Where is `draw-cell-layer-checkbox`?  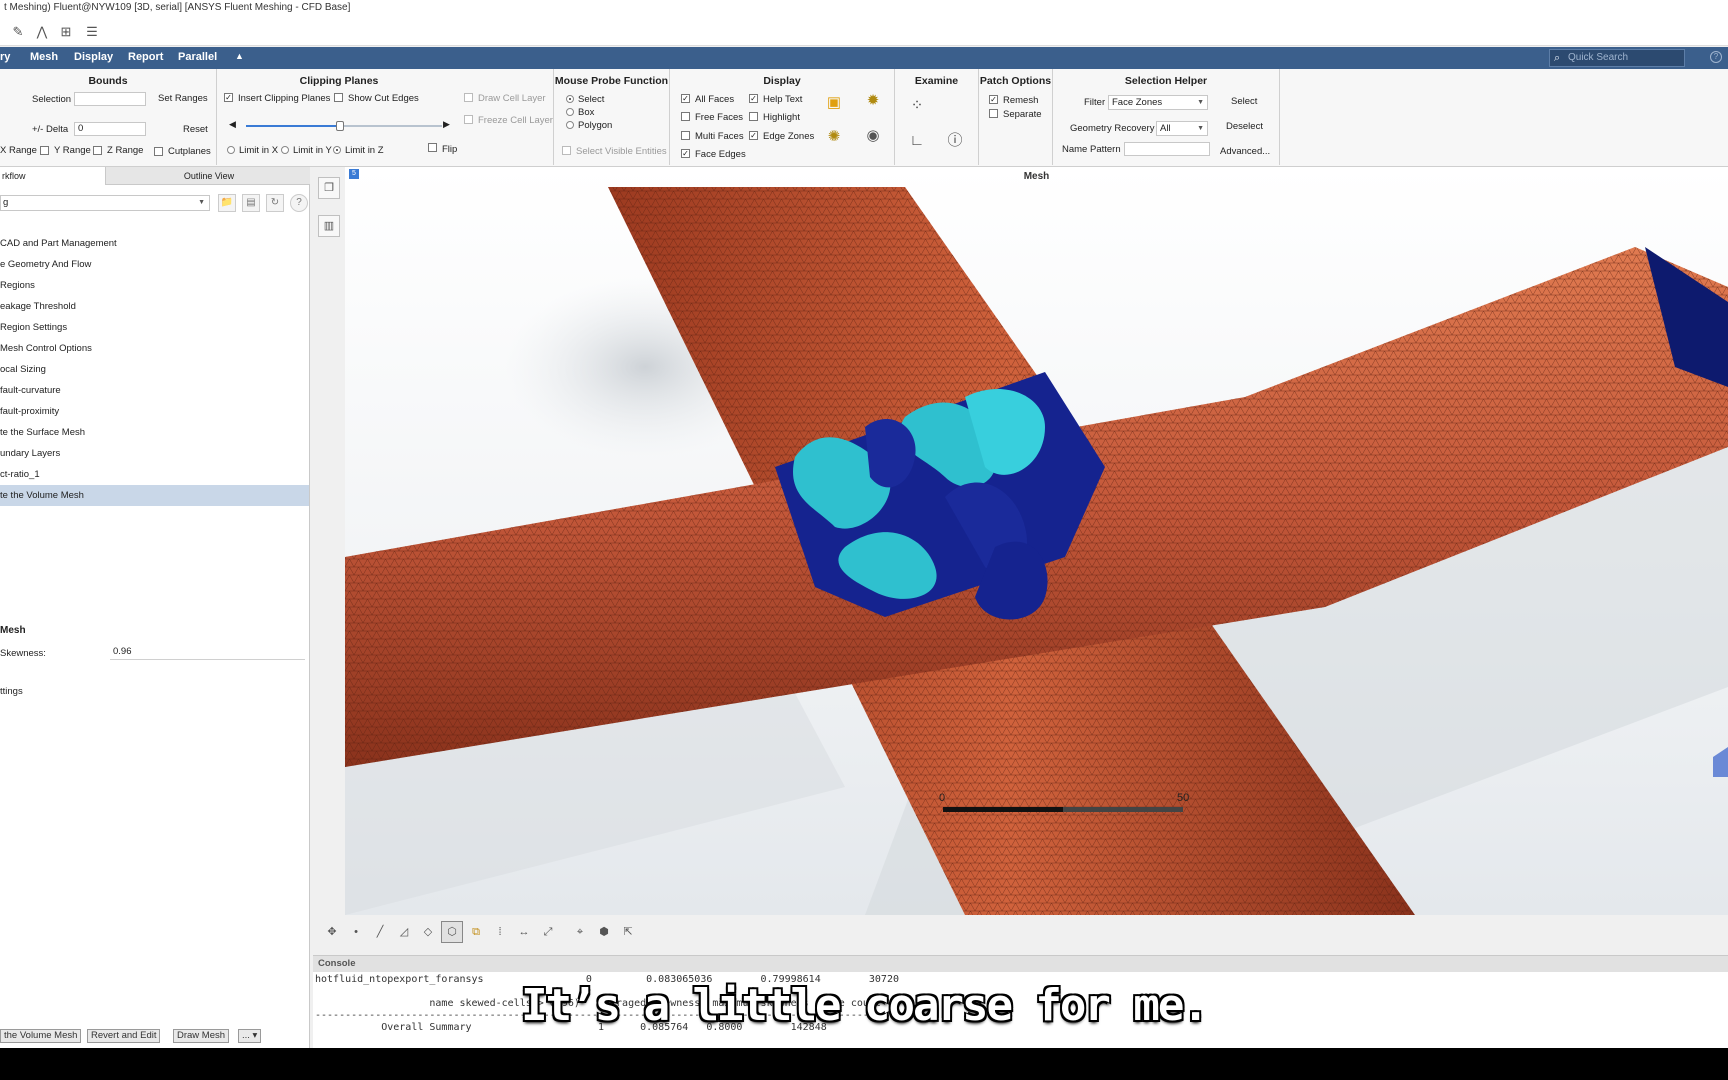
draw-cell-layer-checkbox is located at coordinates (468, 97).